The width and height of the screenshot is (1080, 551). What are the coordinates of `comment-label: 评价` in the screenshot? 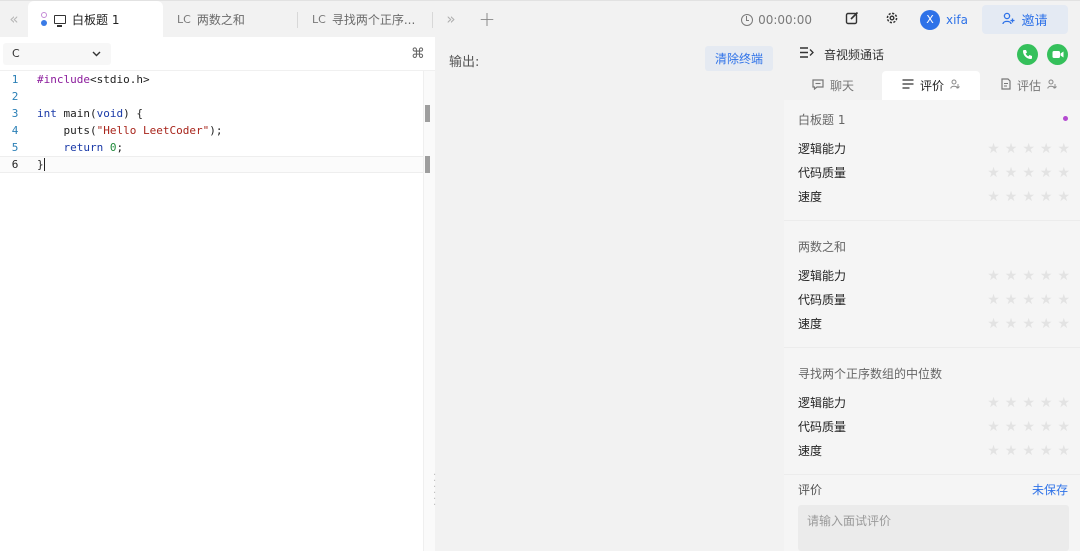 It's located at (810, 490).